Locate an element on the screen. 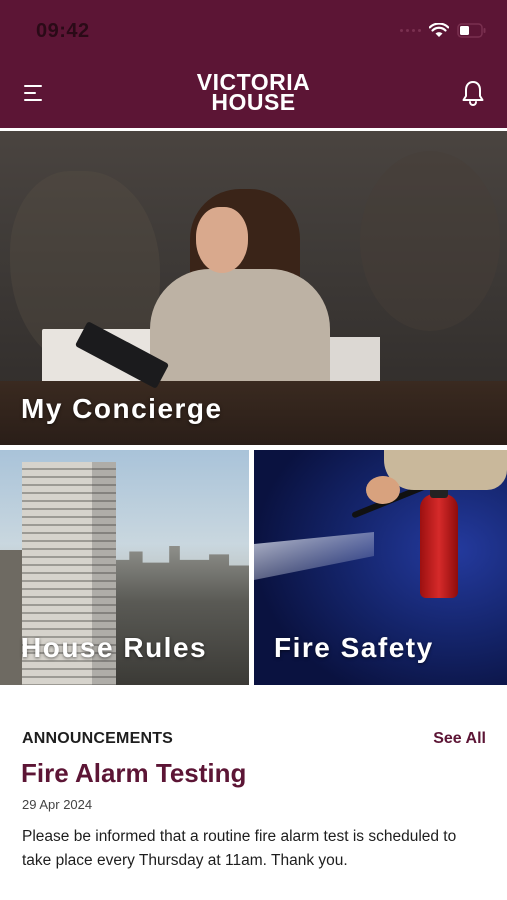 This screenshot has height=900, width=507. status-time: 09:42 is located at coordinates (63, 31).